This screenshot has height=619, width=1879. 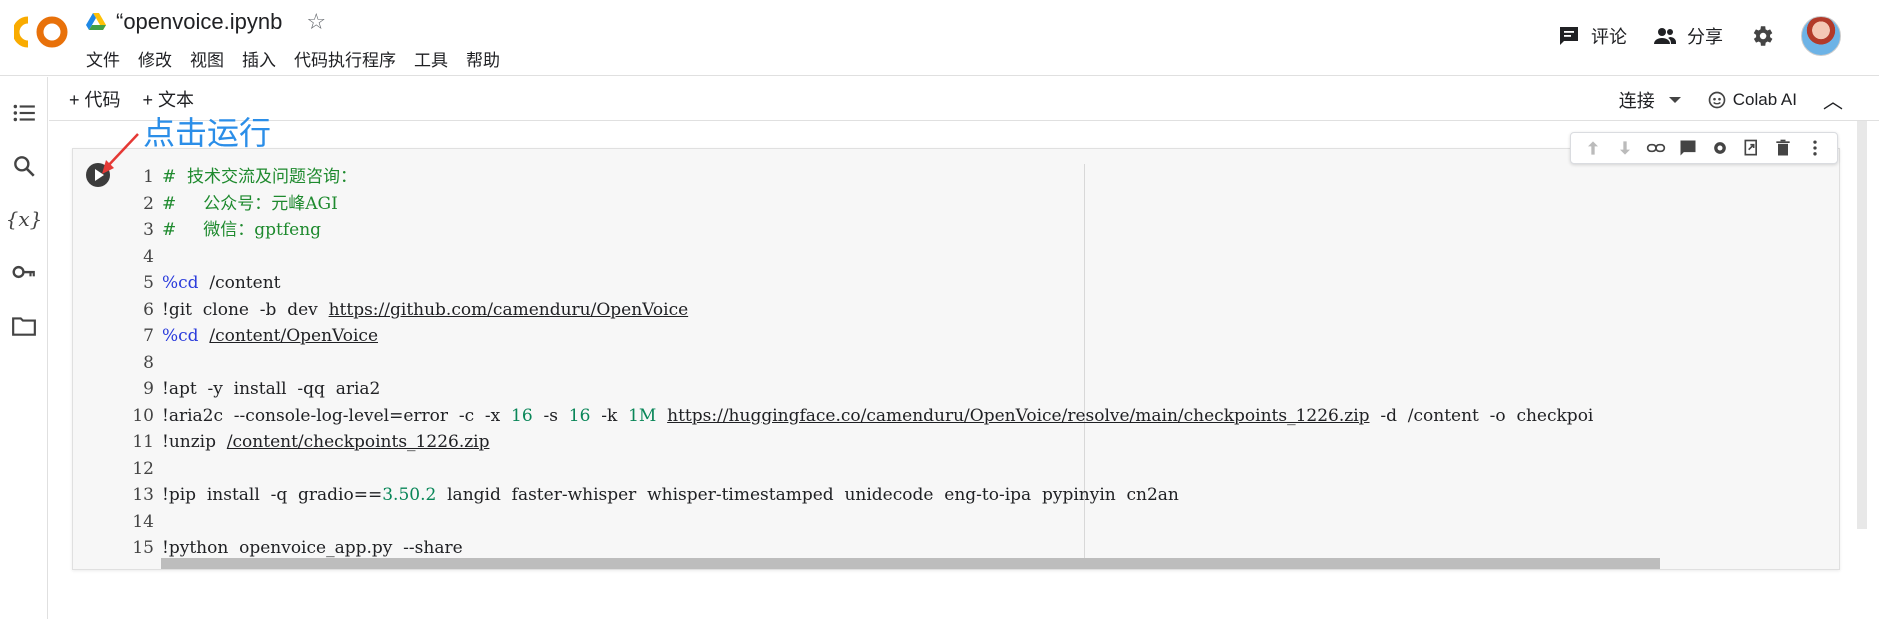 What do you see at coordinates (148, 362) in the screenshot?
I see `line-number: 8` at bounding box center [148, 362].